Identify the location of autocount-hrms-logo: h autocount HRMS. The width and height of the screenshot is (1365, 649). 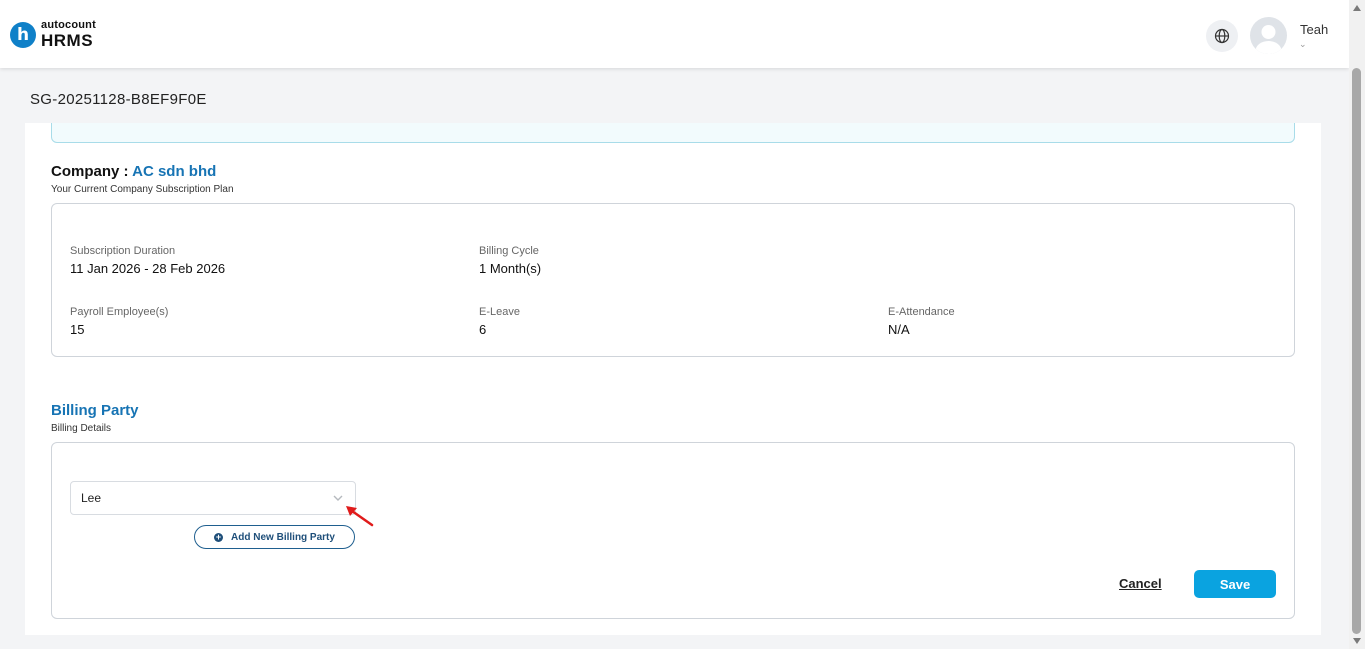
(53, 34).